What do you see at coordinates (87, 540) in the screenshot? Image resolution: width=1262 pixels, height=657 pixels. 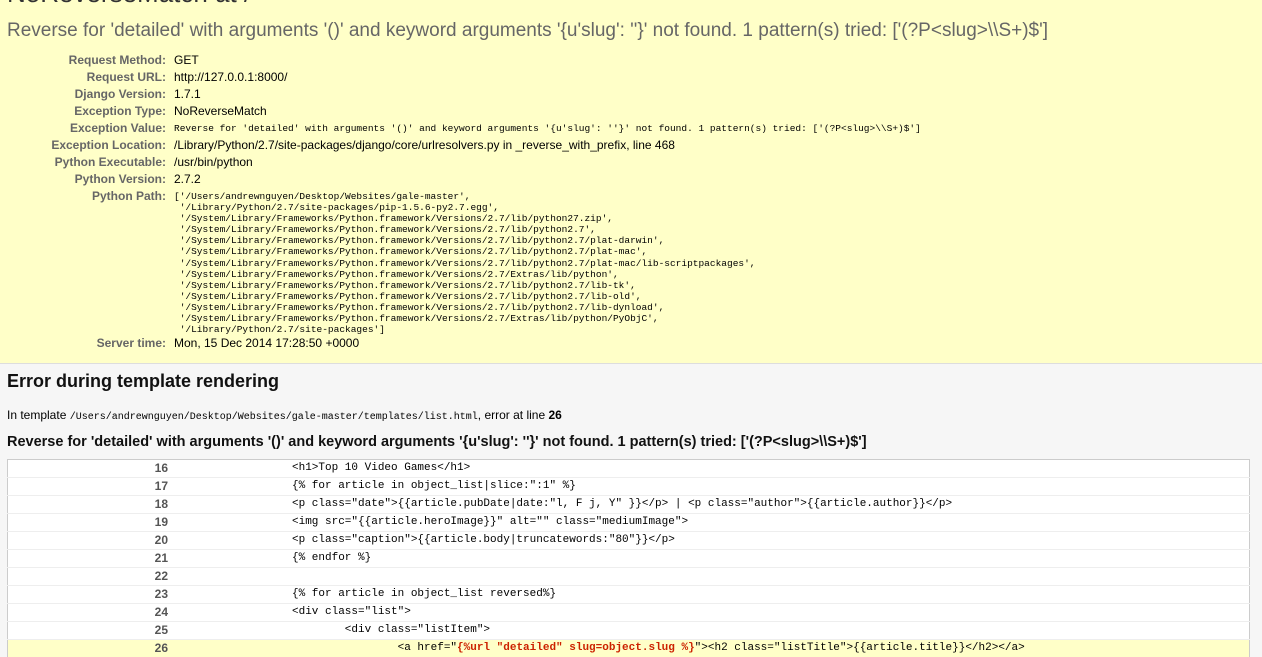 I see `line-number: 20` at bounding box center [87, 540].